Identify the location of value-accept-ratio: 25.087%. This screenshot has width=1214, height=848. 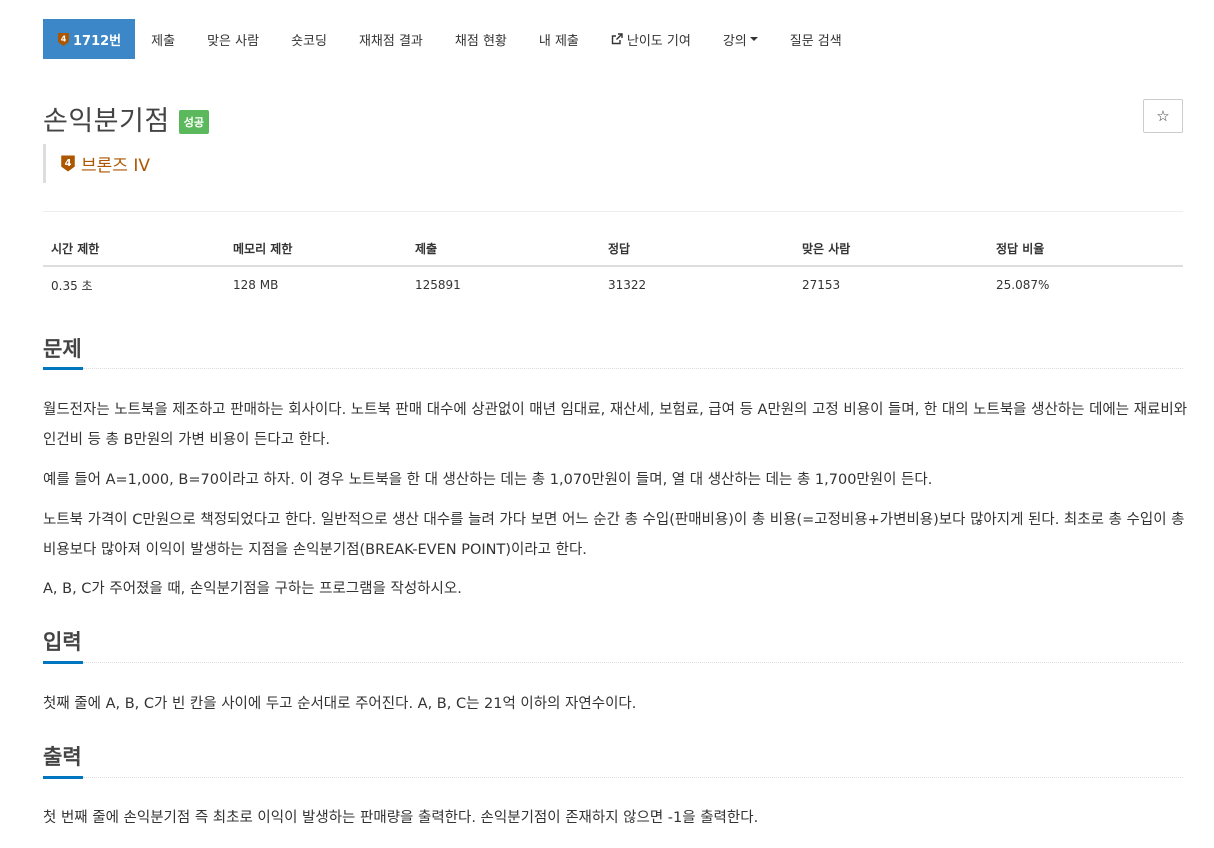
(1023, 285).